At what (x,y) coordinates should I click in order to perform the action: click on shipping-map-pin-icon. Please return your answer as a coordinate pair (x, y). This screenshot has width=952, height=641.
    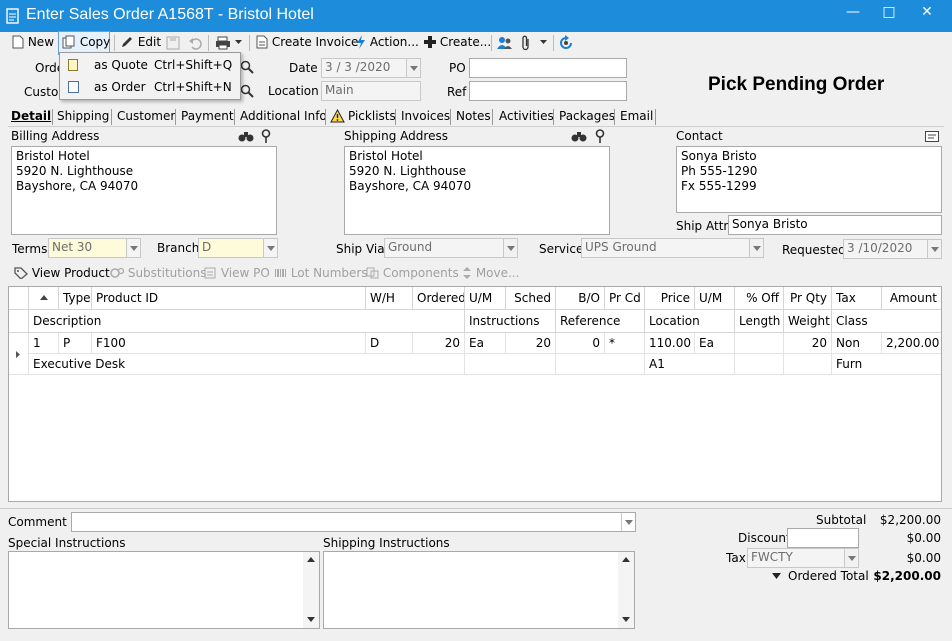
    Looking at the image, I should click on (600, 136).